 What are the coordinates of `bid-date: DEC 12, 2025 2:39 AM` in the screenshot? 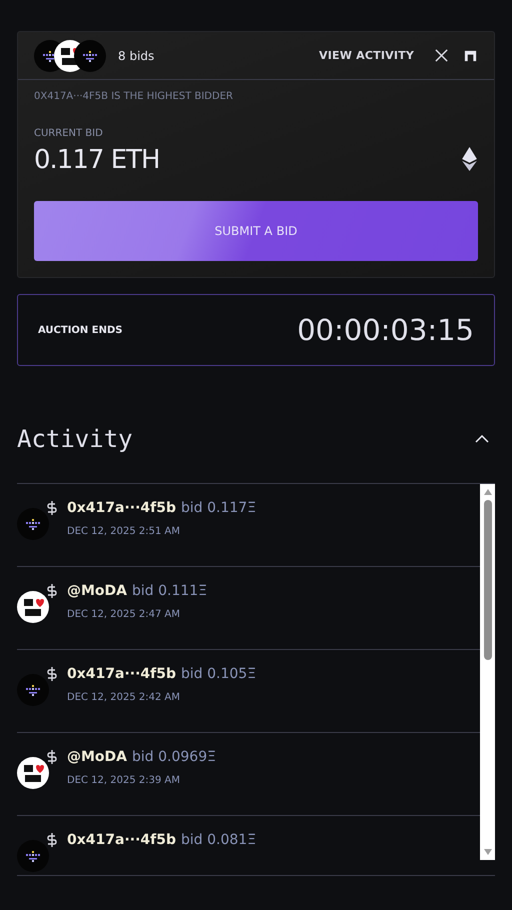 It's located at (124, 780).